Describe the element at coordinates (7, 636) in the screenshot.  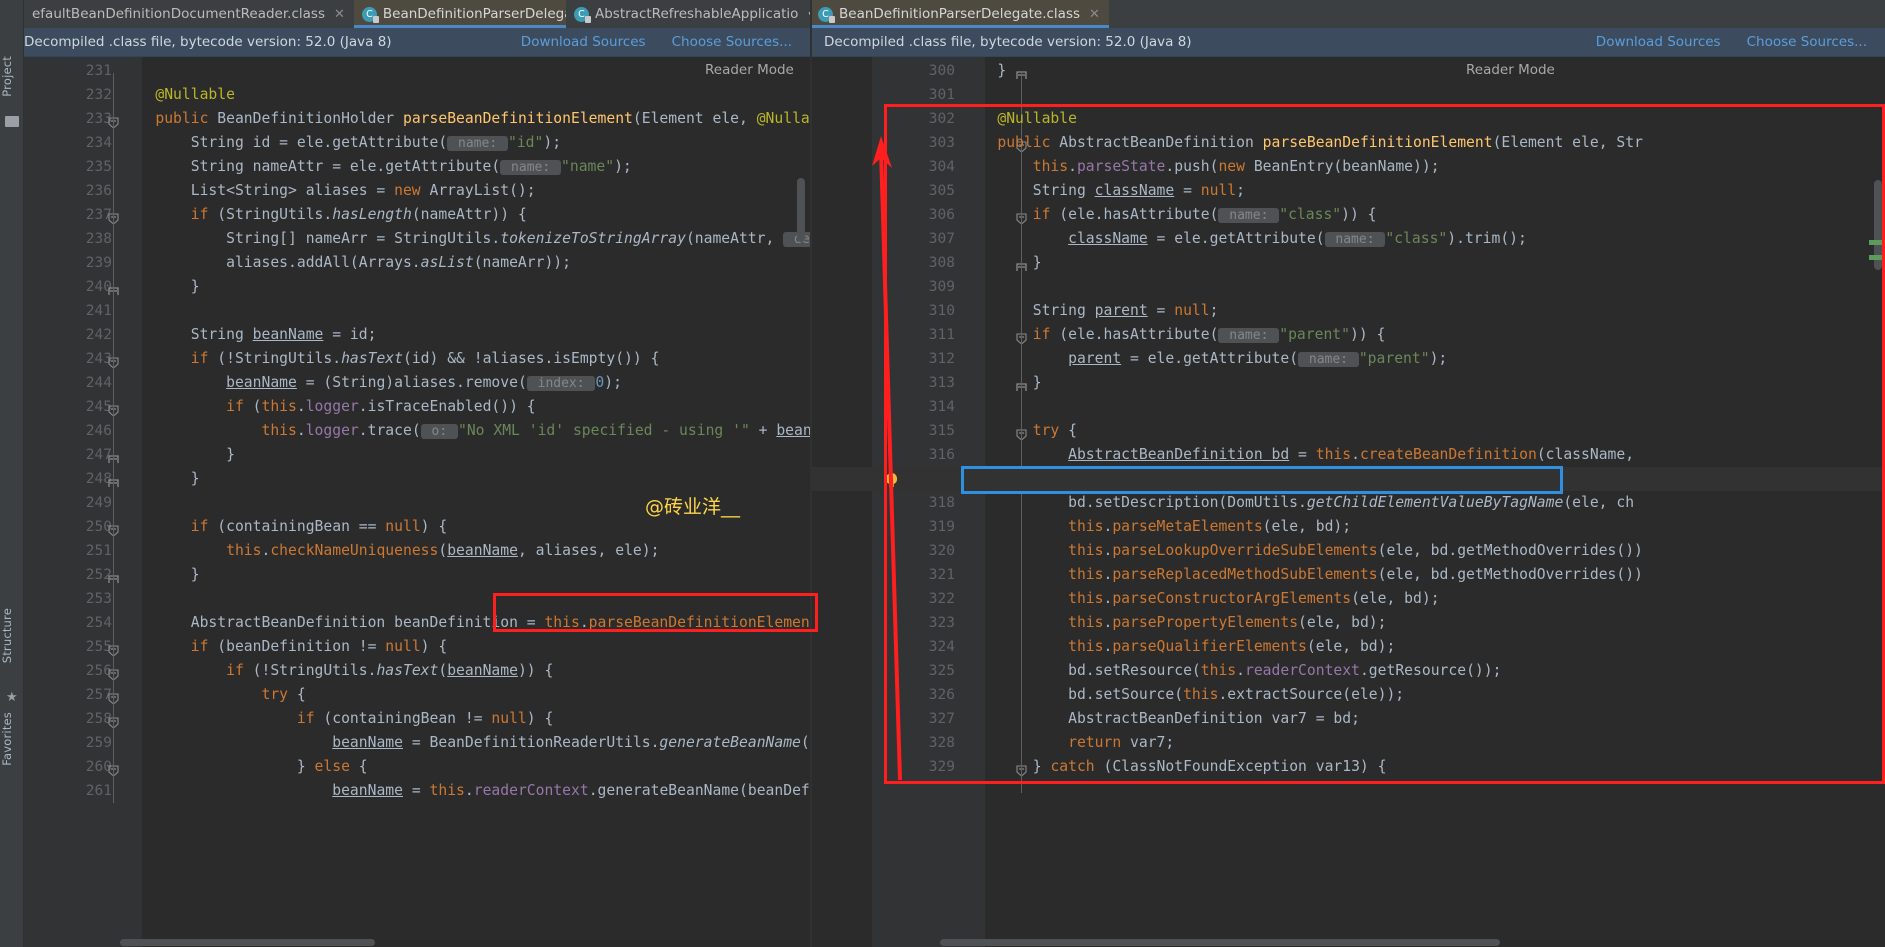
I see `tool-window-structure-label: Structure` at that location.